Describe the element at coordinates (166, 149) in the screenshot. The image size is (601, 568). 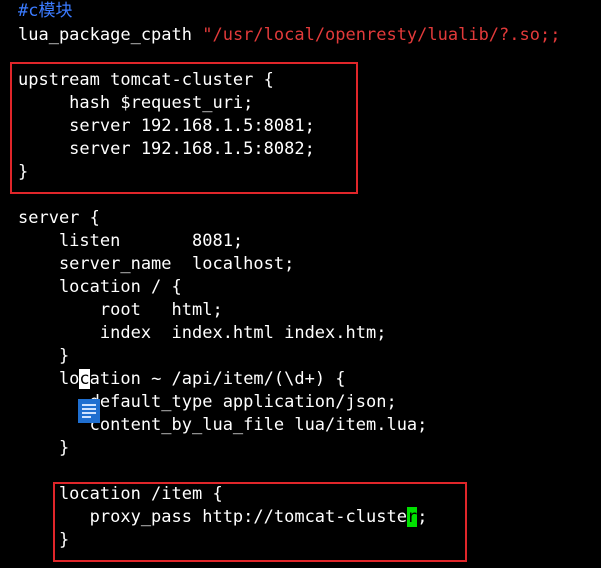
I see `server-8082-line: server 192.168.1.5:8082;` at that location.